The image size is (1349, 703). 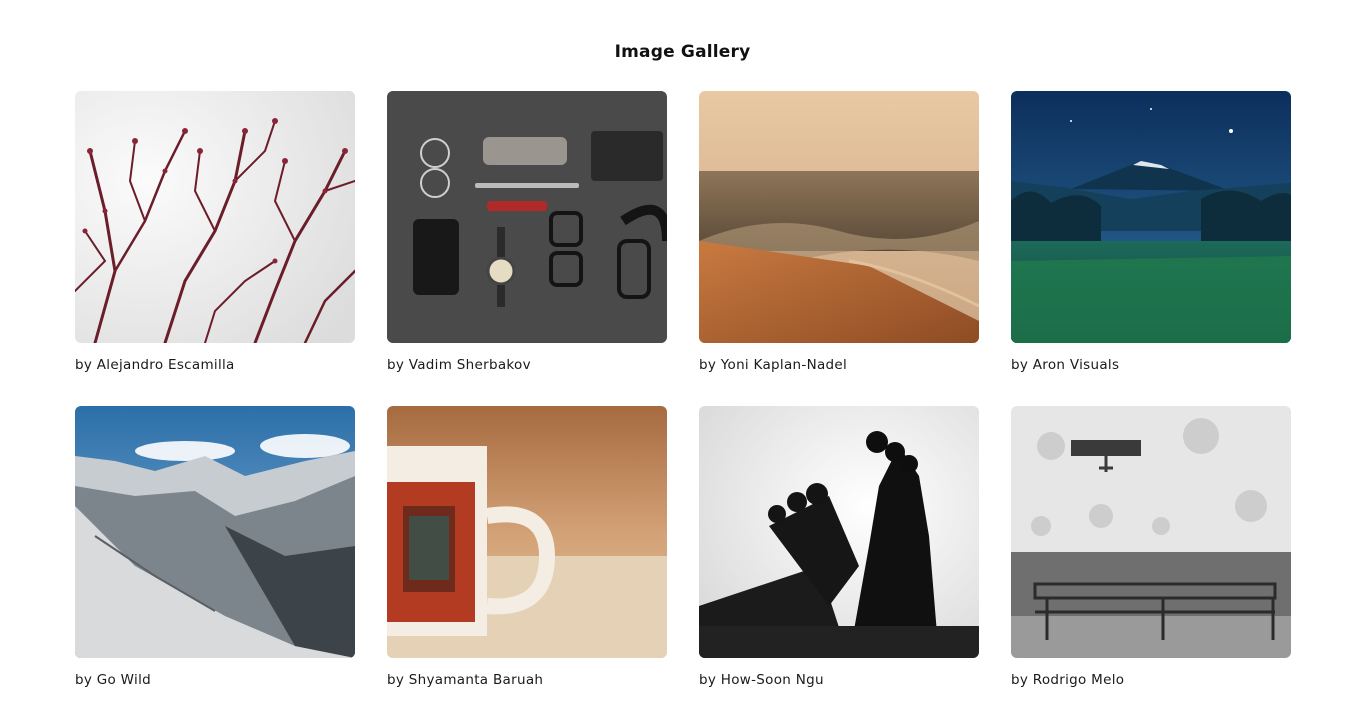 What do you see at coordinates (465, 680) in the screenshot?
I see `photo-caption: by Shyamanta Baruah` at bounding box center [465, 680].